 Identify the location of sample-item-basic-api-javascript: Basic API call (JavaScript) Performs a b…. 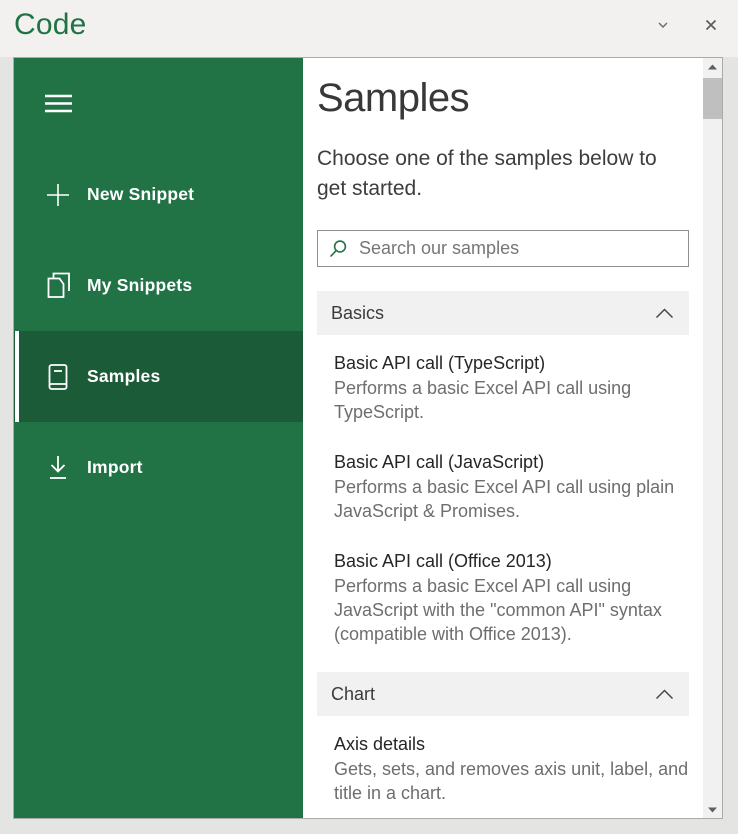
(511, 486).